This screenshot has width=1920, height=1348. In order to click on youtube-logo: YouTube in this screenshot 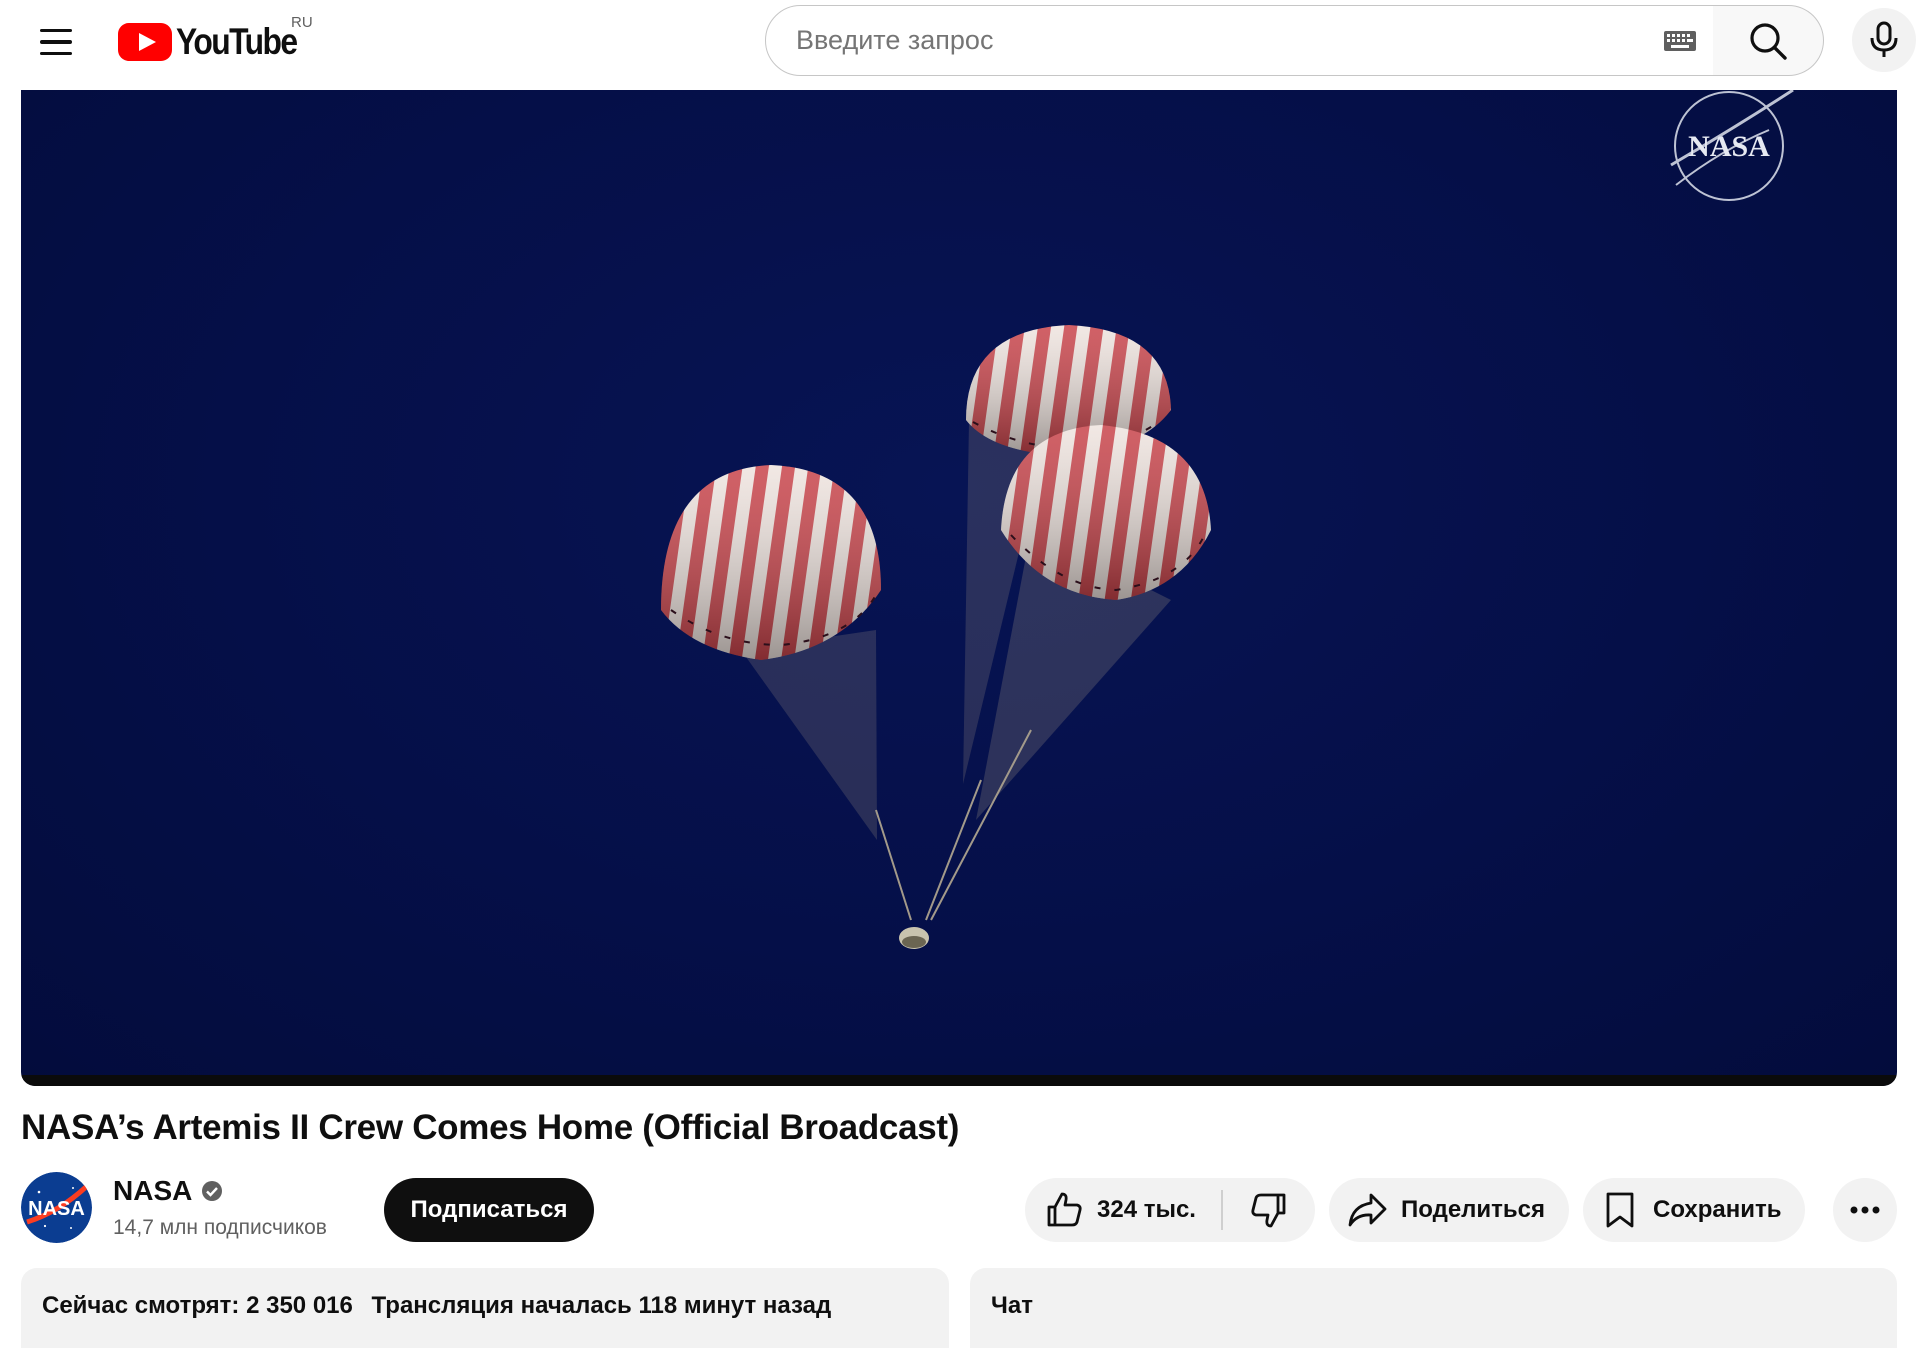, I will do `click(217, 42)`.